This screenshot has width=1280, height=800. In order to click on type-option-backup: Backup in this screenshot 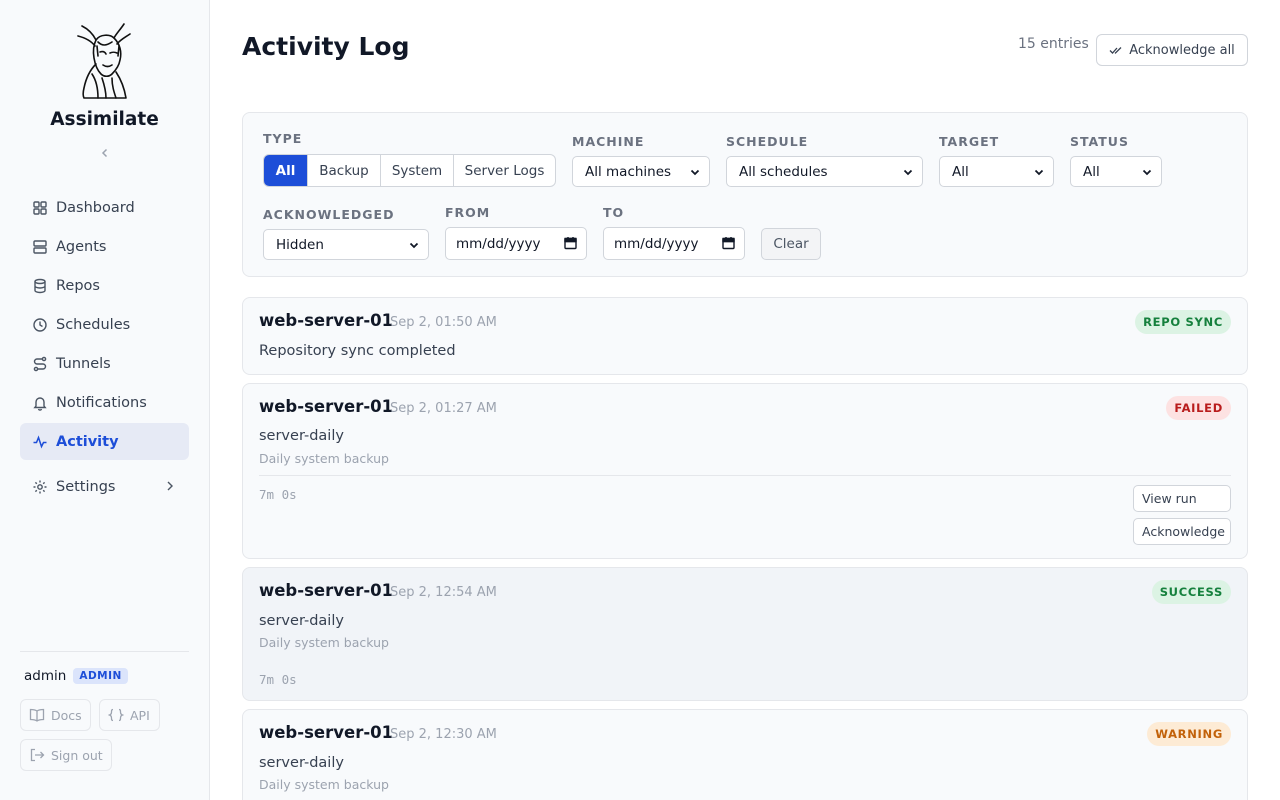, I will do `click(344, 170)`.